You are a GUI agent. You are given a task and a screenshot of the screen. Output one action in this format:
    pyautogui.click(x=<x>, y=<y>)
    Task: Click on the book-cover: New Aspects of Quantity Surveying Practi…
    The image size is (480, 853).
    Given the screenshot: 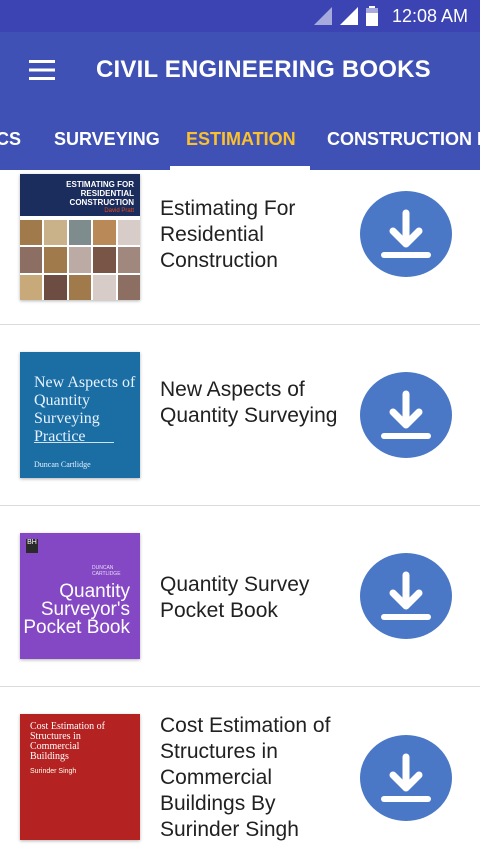 What is the action you would take?
    pyautogui.click(x=80, y=415)
    